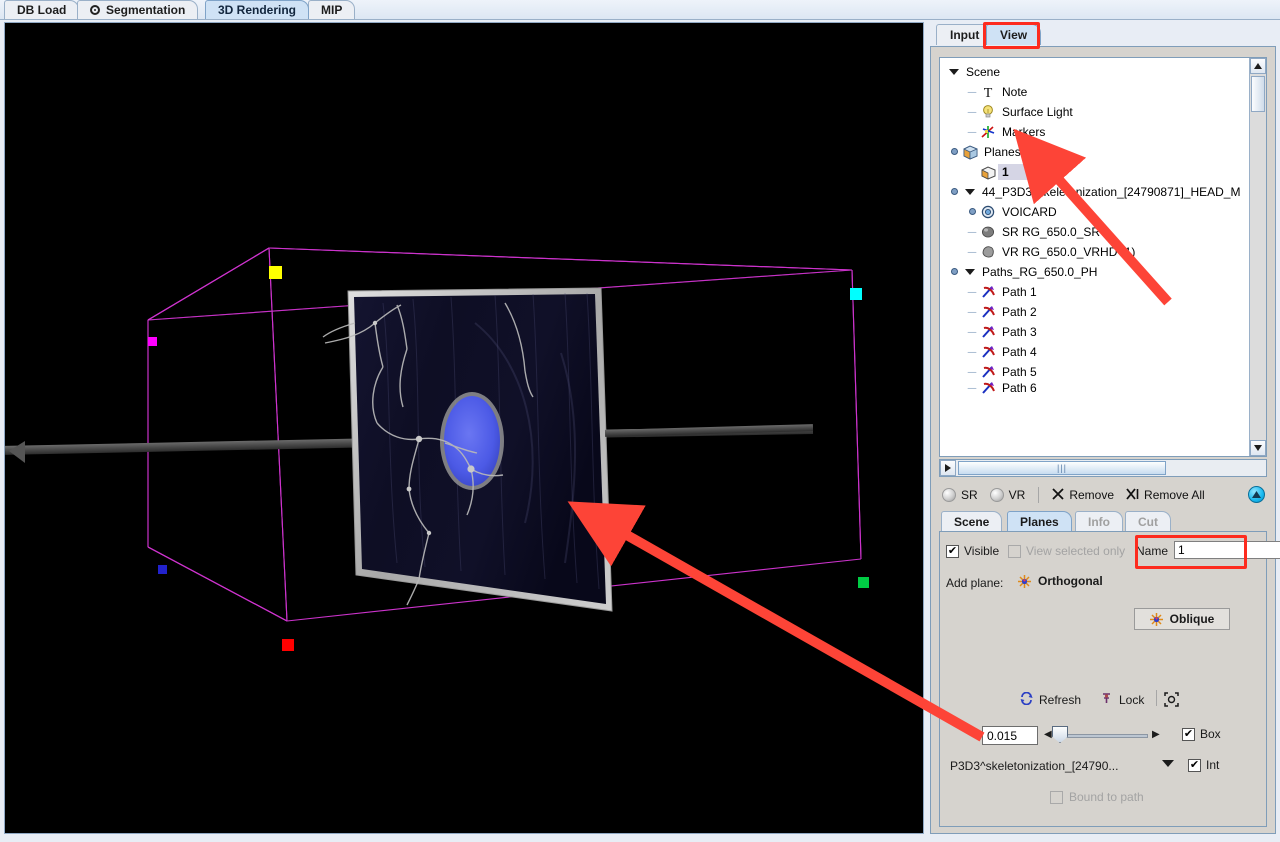  Describe the element at coordinates (948, 468) in the screenshot. I see `scroll-right-button` at that location.